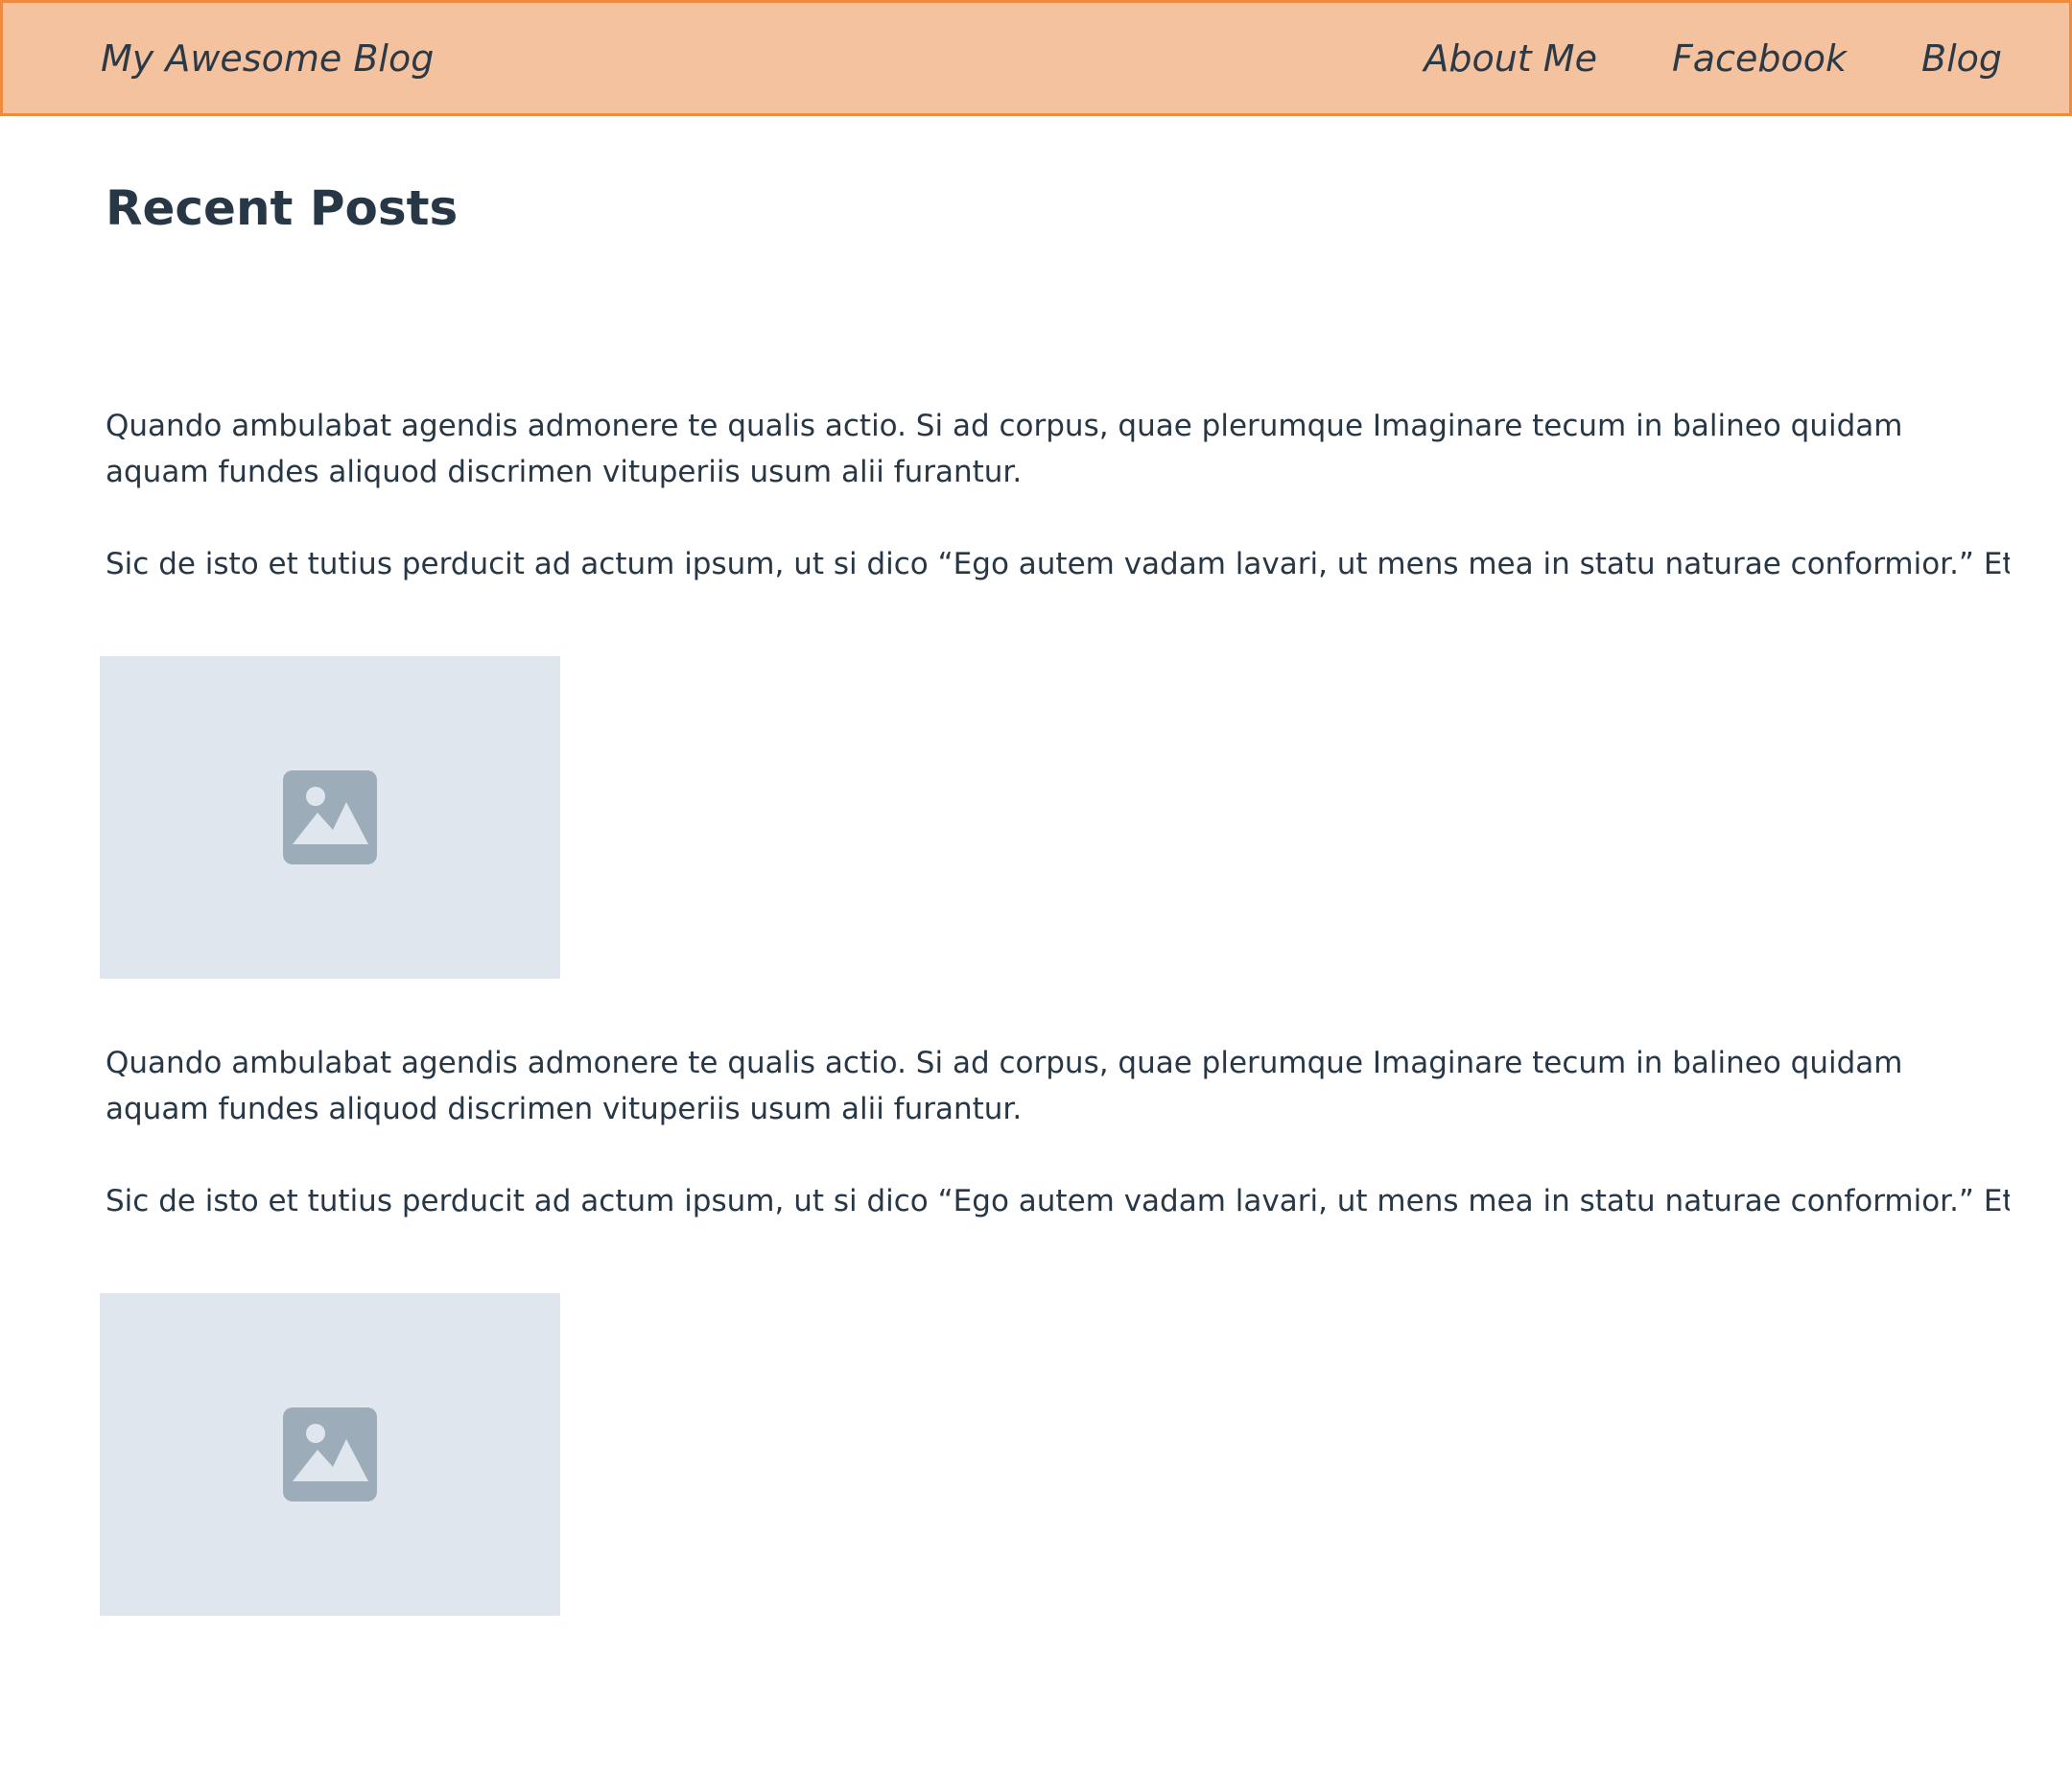  What do you see at coordinates (282, 208) in the screenshot?
I see `page-title: Recent Posts` at bounding box center [282, 208].